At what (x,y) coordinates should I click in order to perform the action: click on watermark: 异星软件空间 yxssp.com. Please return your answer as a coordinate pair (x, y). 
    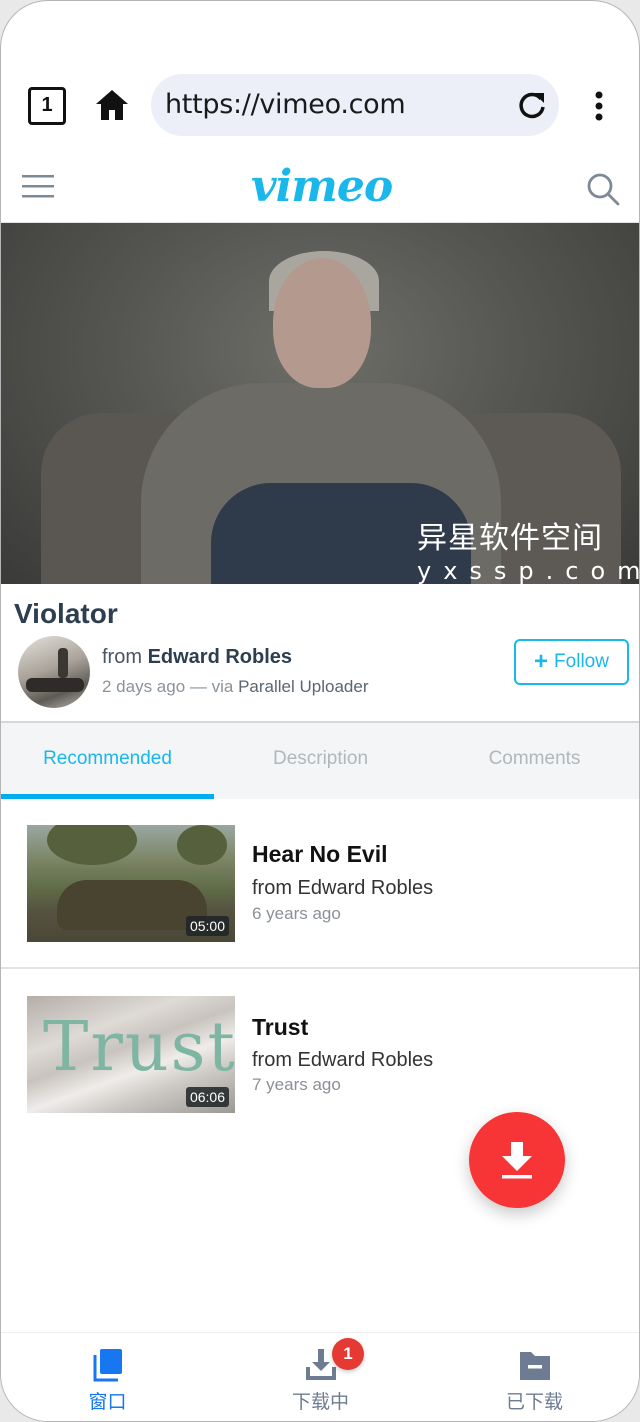
    Looking at the image, I should click on (528, 548).